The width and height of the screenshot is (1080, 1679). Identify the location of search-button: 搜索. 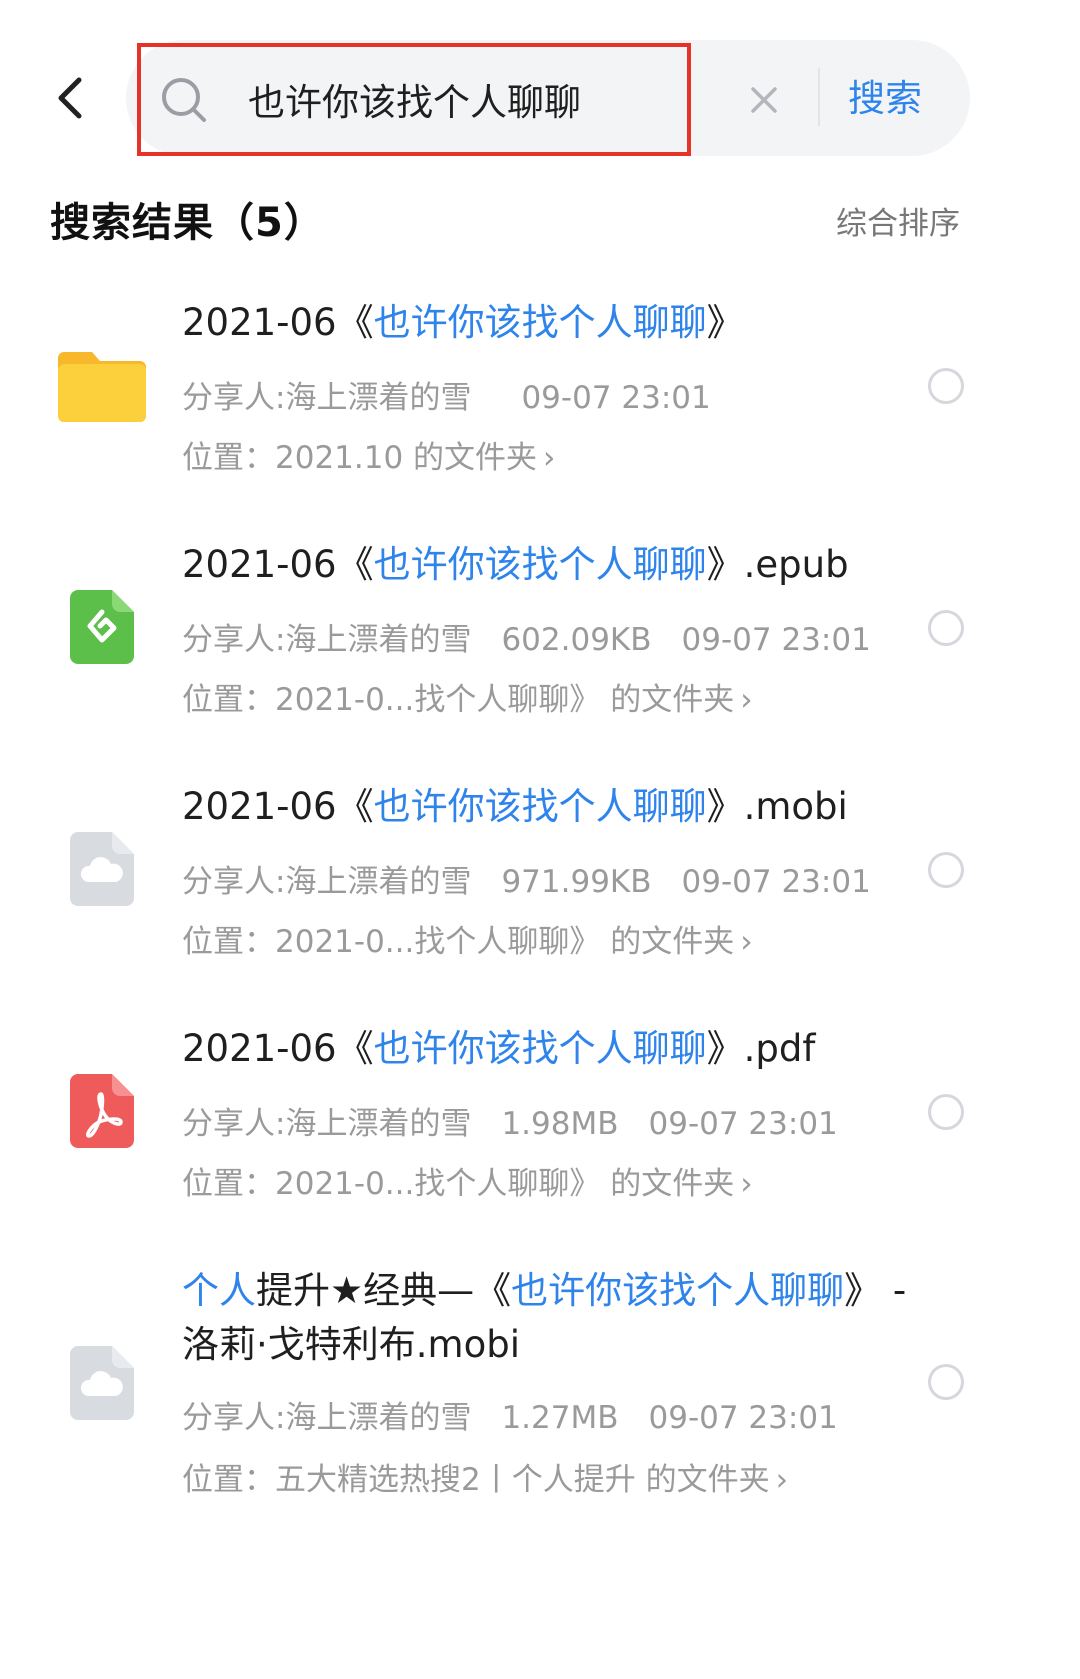
(885, 99).